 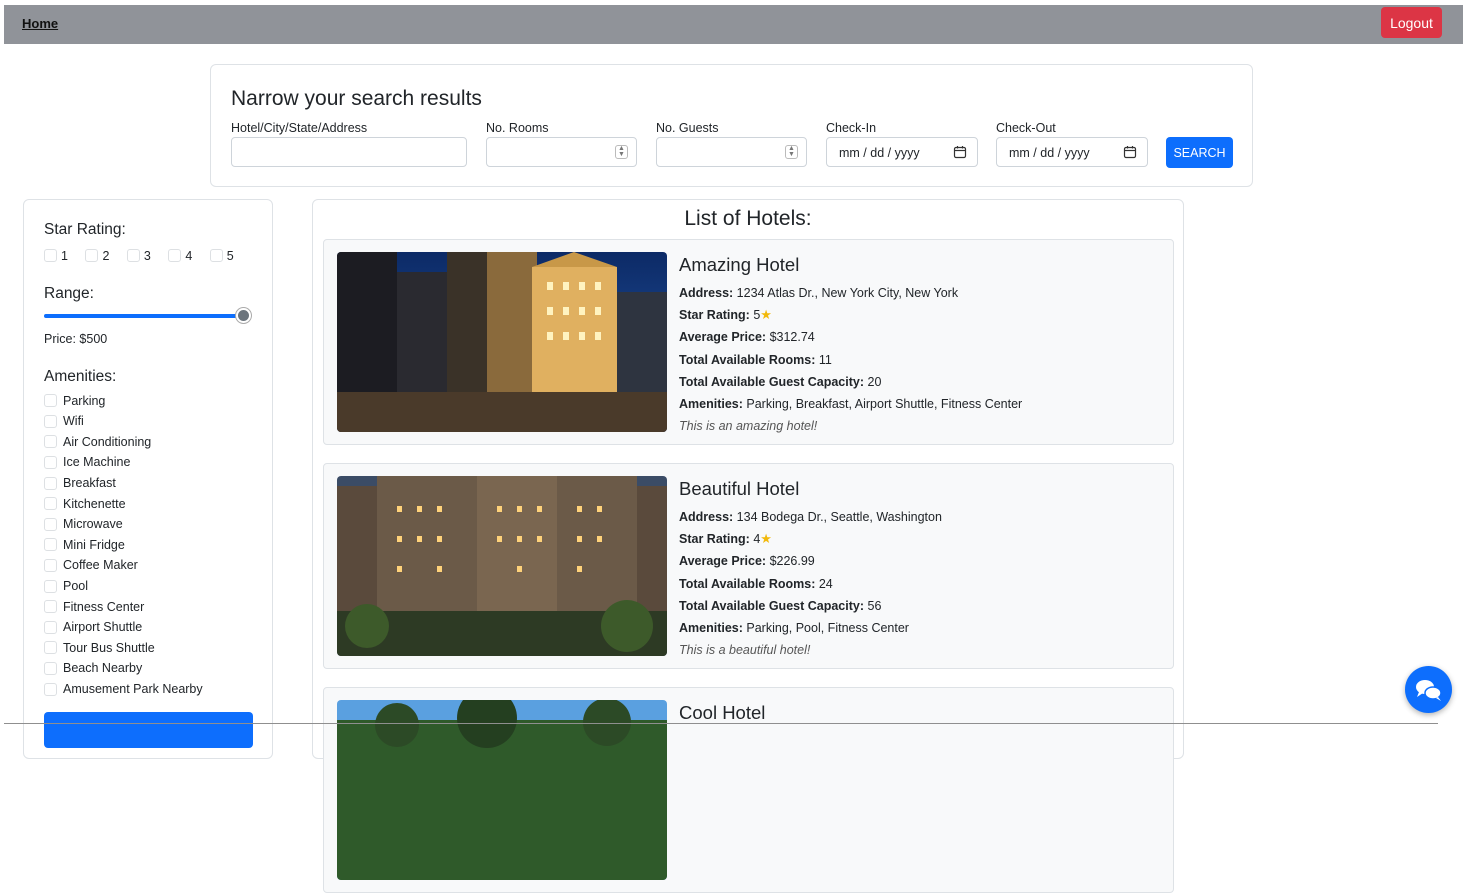 What do you see at coordinates (123, 403) in the screenshot?
I see `amenity-filter: Parking` at bounding box center [123, 403].